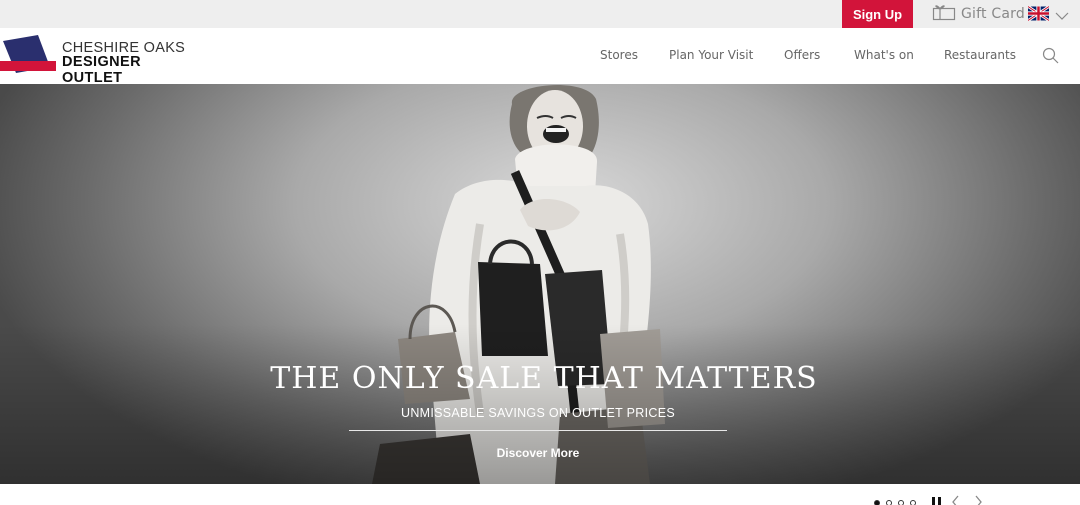 The height and width of the screenshot is (505, 1080). Describe the element at coordinates (1062, 13) in the screenshot. I see `chevron-down-icon` at that location.